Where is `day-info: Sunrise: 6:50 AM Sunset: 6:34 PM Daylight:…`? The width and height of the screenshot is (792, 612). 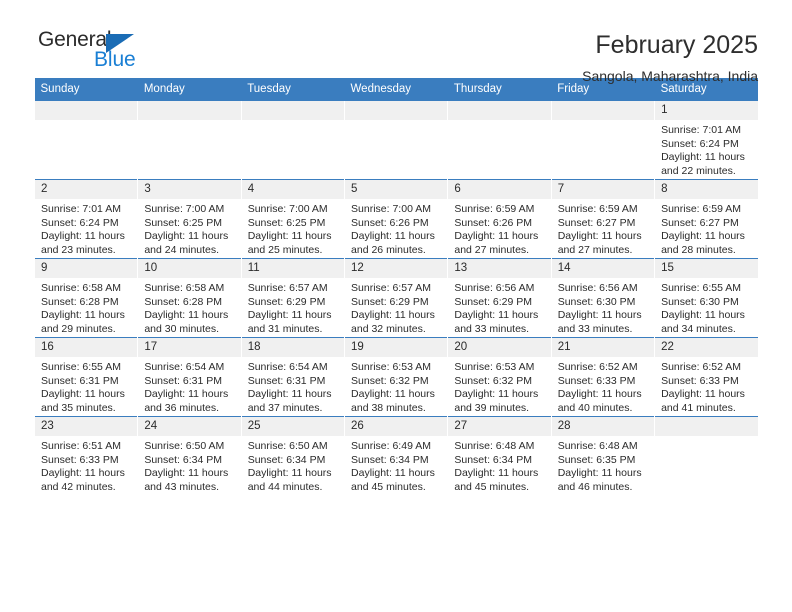 day-info: Sunrise: 6:50 AM Sunset: 6:34 PM Daylight:… is located at coordinates (189, 465).